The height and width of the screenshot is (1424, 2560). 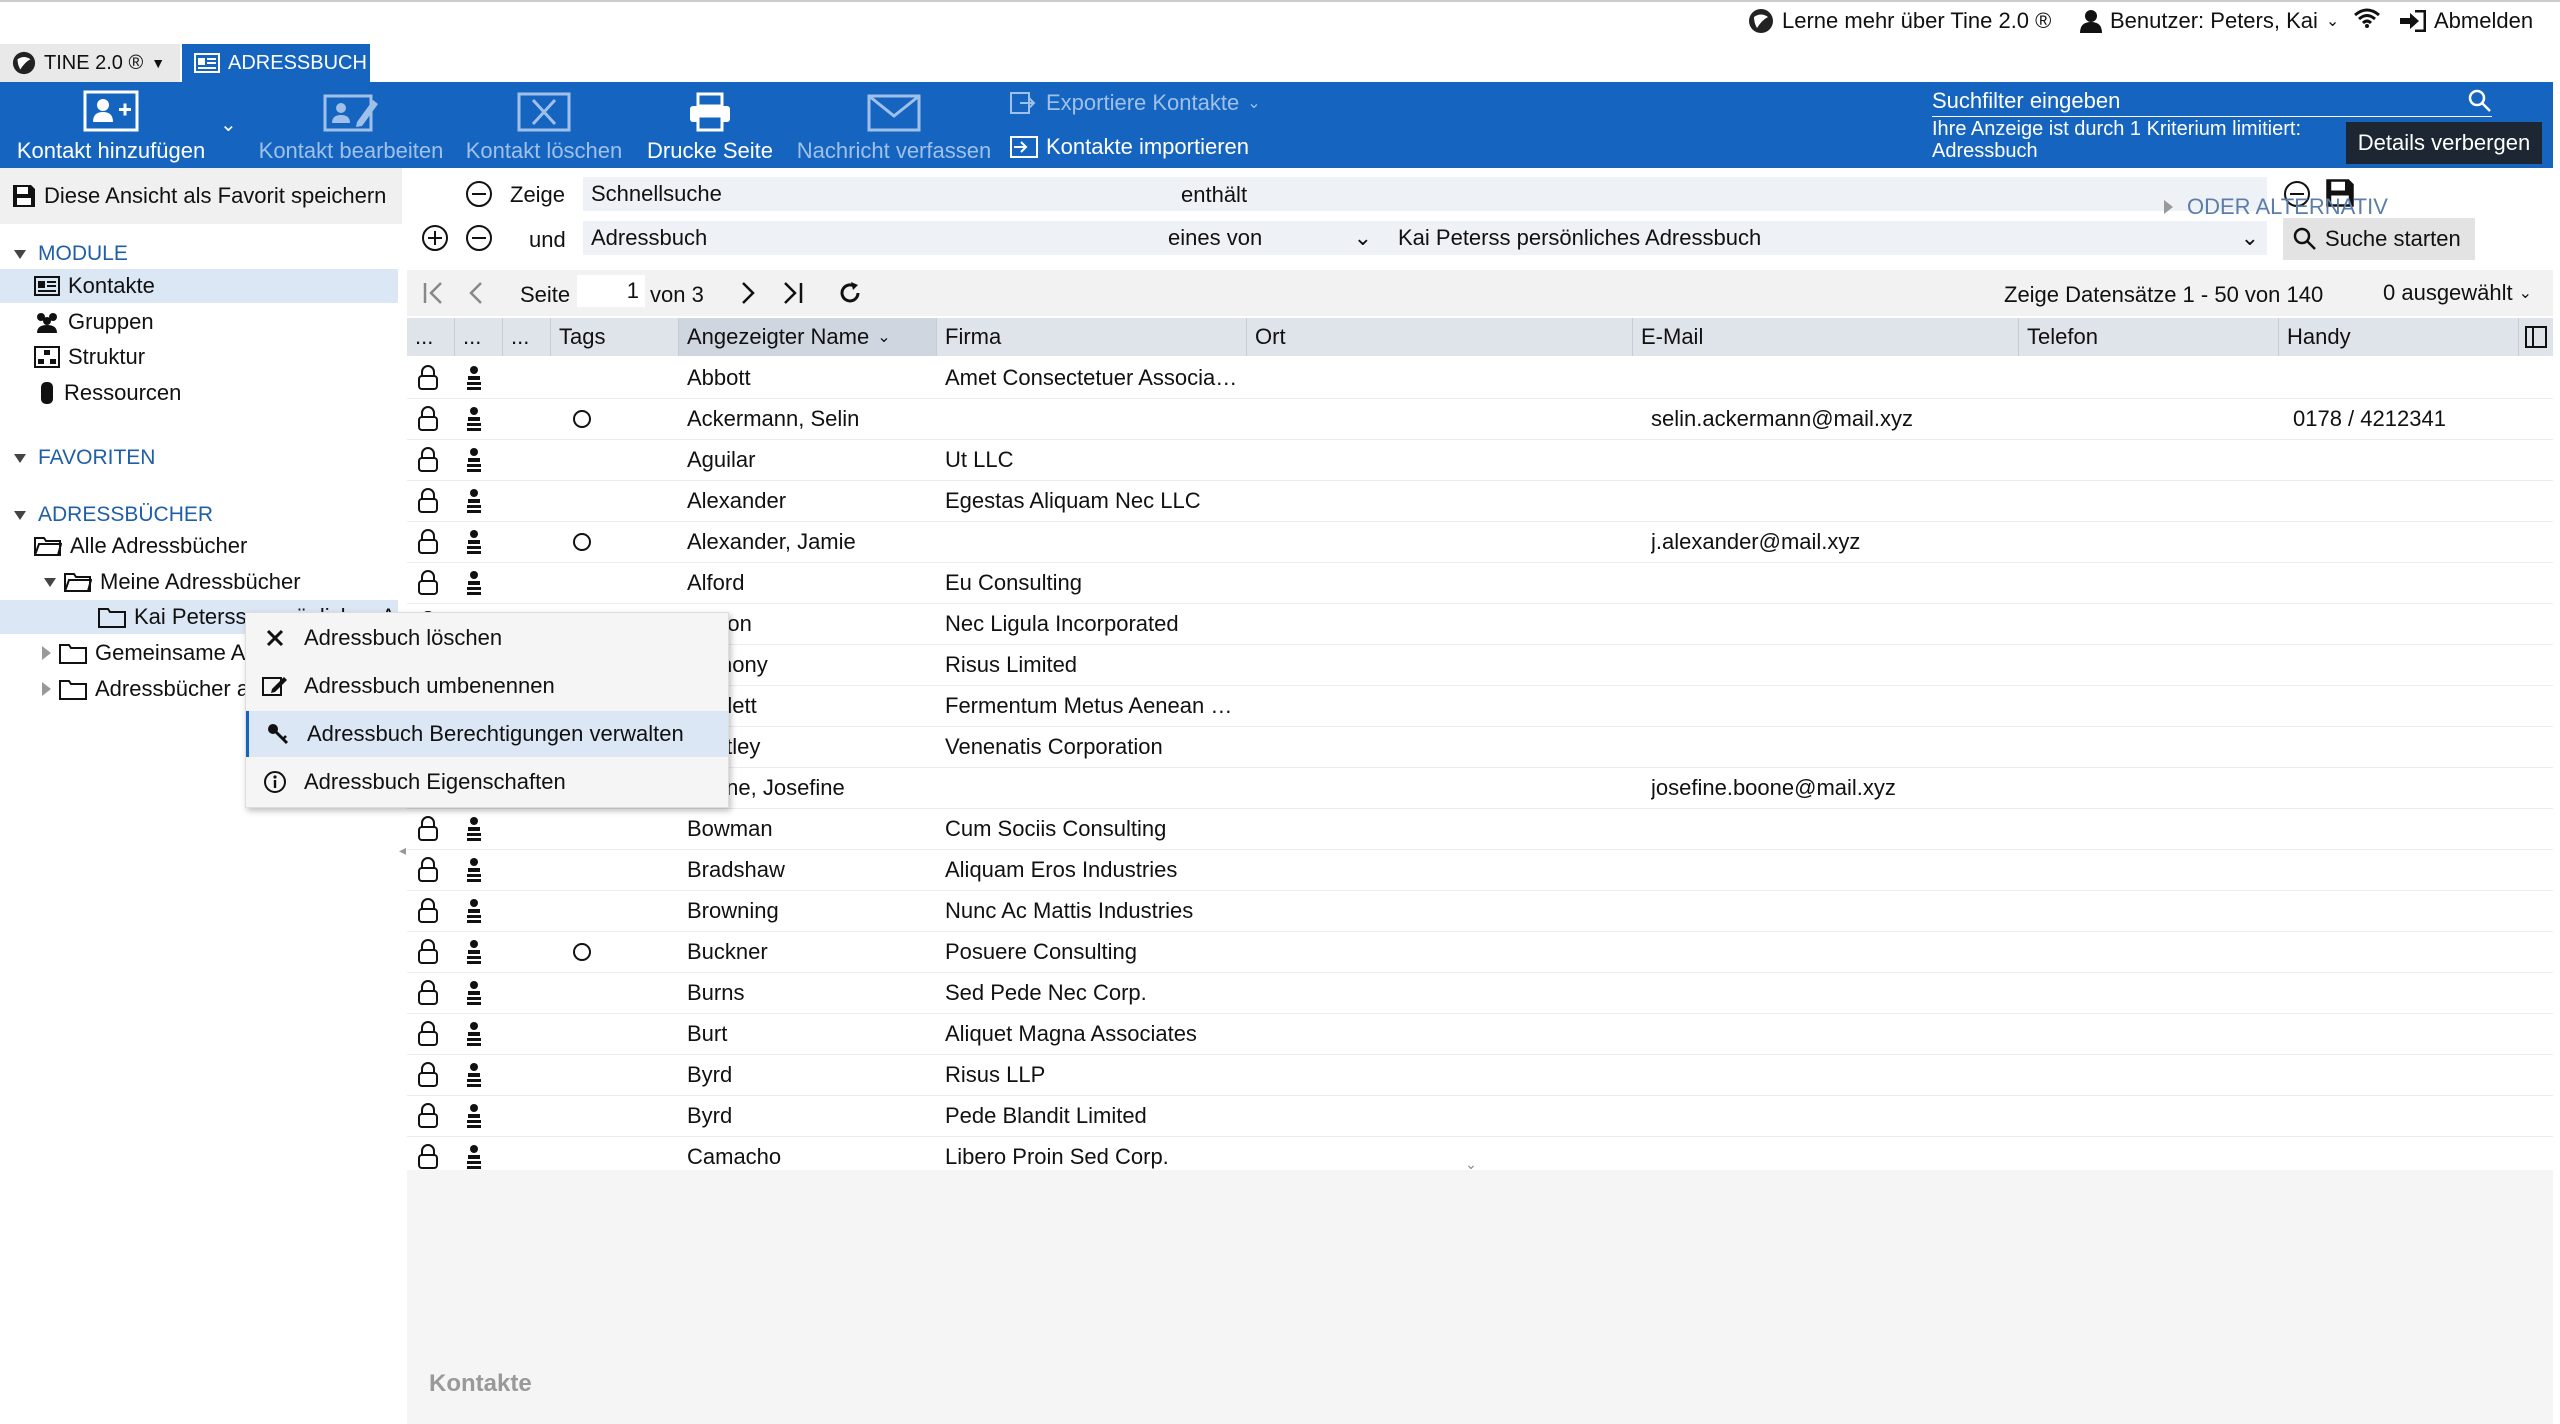 I want to click on column-header-tags: Tags, so click(x=615, y=337).